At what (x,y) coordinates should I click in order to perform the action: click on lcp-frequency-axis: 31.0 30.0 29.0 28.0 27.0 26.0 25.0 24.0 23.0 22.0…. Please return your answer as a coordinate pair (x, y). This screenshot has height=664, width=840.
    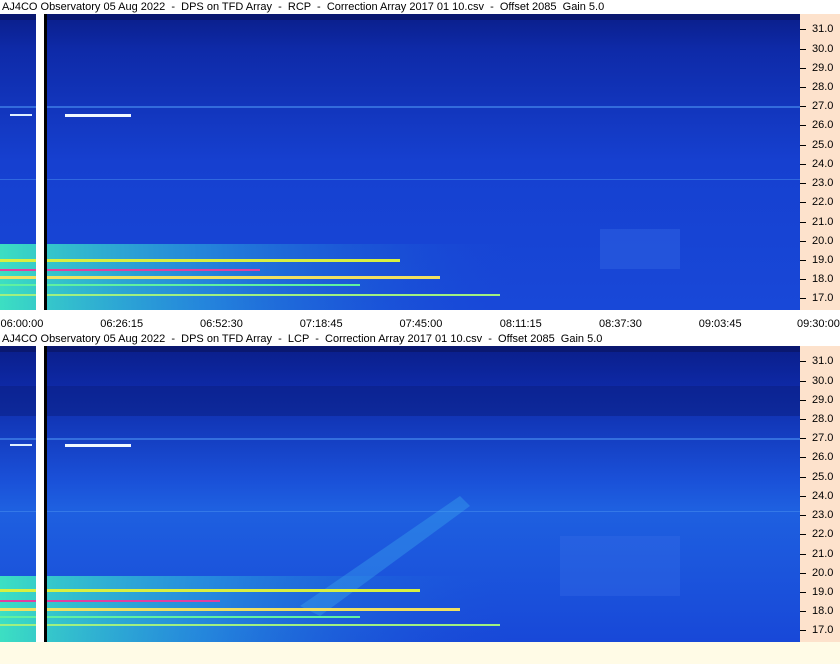
    Looking at the image, I should click on (820, 494).